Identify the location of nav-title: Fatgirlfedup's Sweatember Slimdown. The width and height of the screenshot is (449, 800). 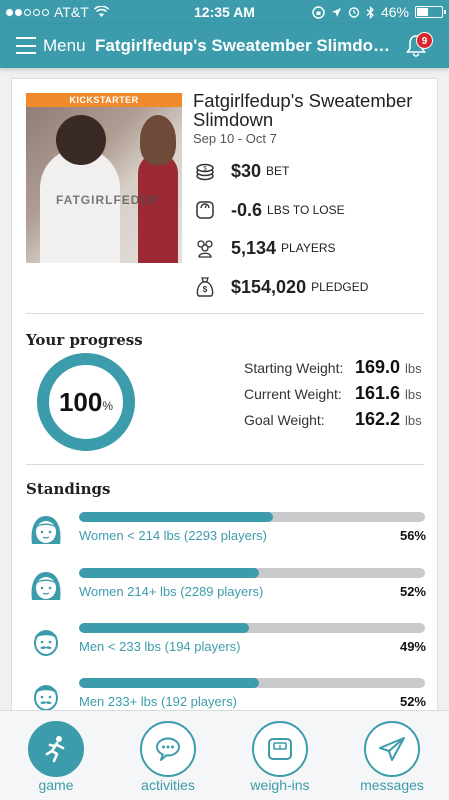
(245, 45).